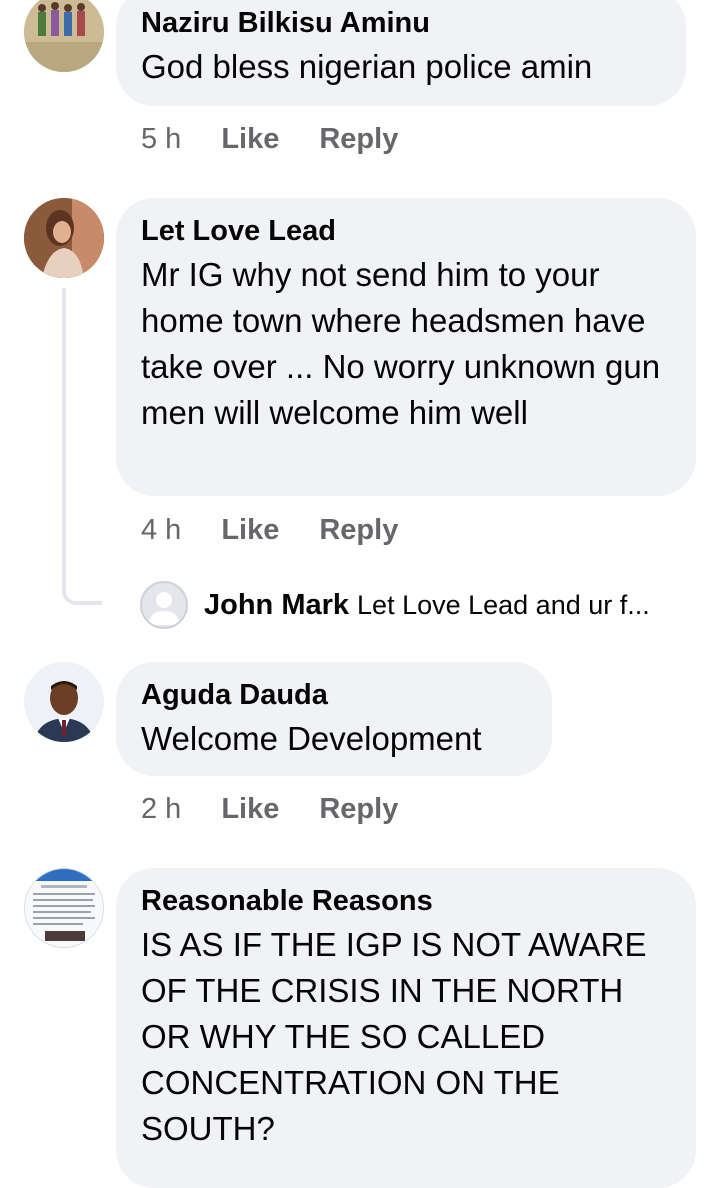 The image size is (719, 1188). What do you see at coordinates (289, 139) in the screenshot?
I see `comment-actions: 5 h Like Reply` at bounding box center [289, 139].